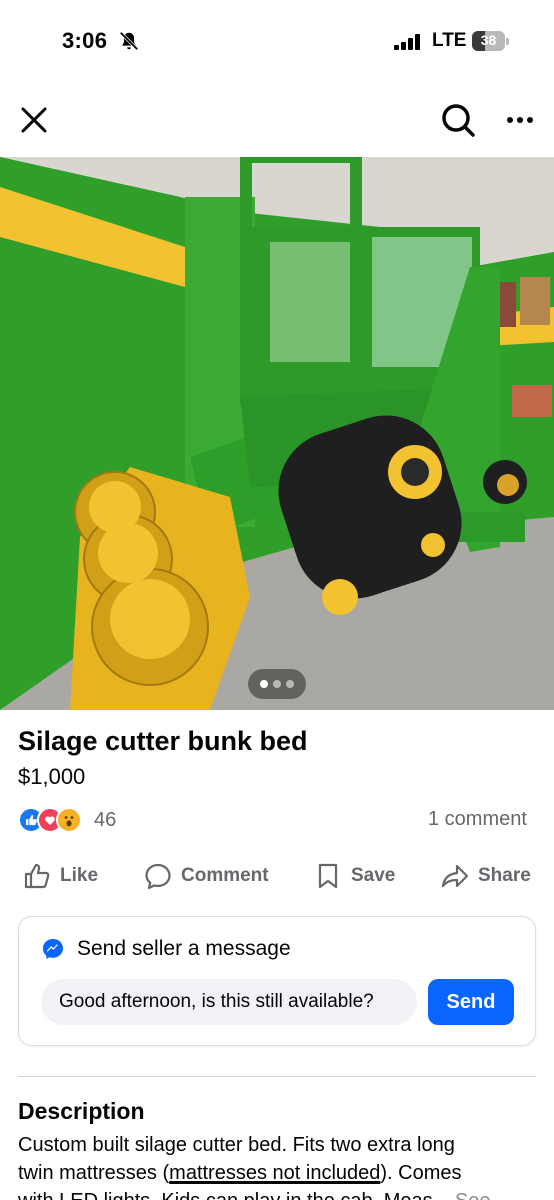 The image size is (554, 1200). Describe the element at coordinates (229, 1002) in the screenshot. I see `message-input` at that location.